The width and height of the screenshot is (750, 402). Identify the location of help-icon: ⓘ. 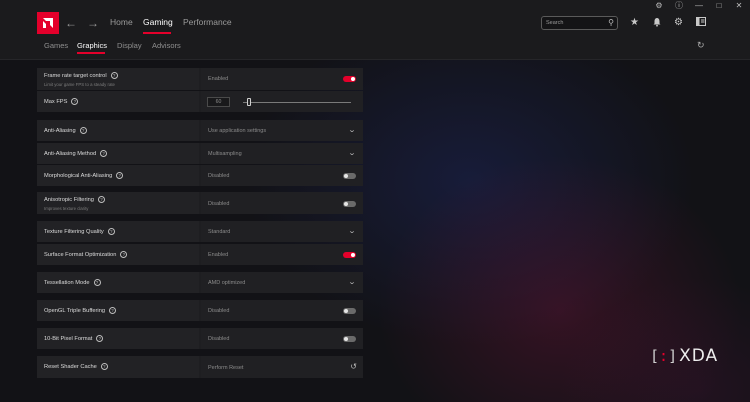
(679, 6).